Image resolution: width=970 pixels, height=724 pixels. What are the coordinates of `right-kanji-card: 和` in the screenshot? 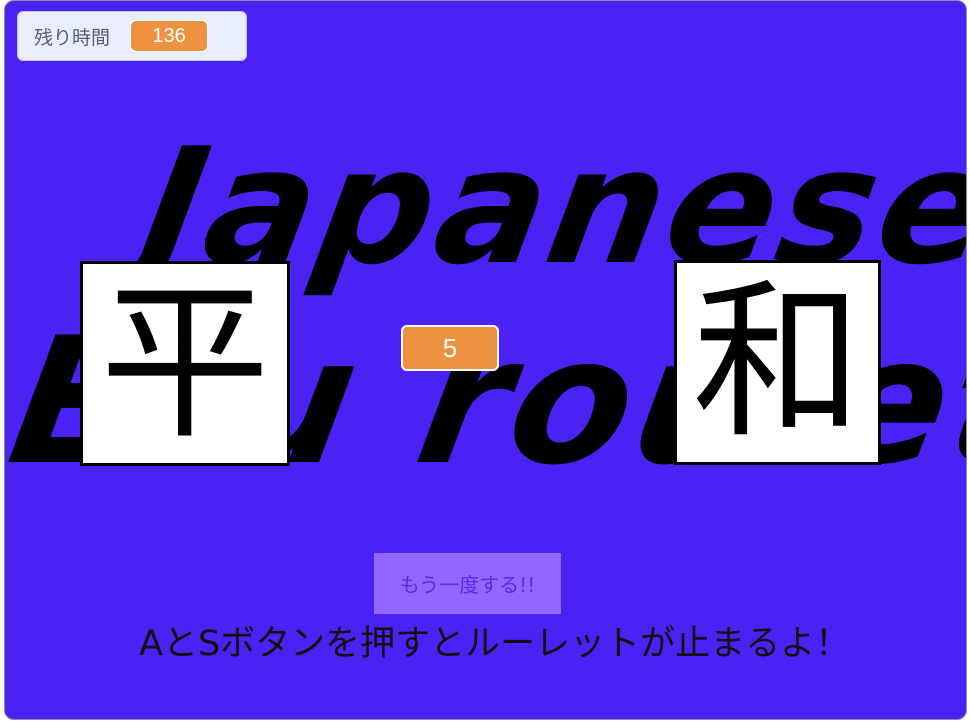 It's located at (777, 362).